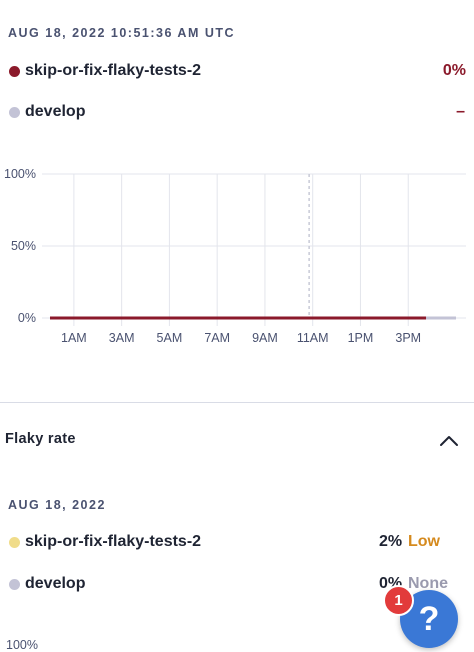 The width and height of the screenshot is (474, 652). Describe the element at coordinates (237, 402) in the screenshot. I see `section-divider` at that location.